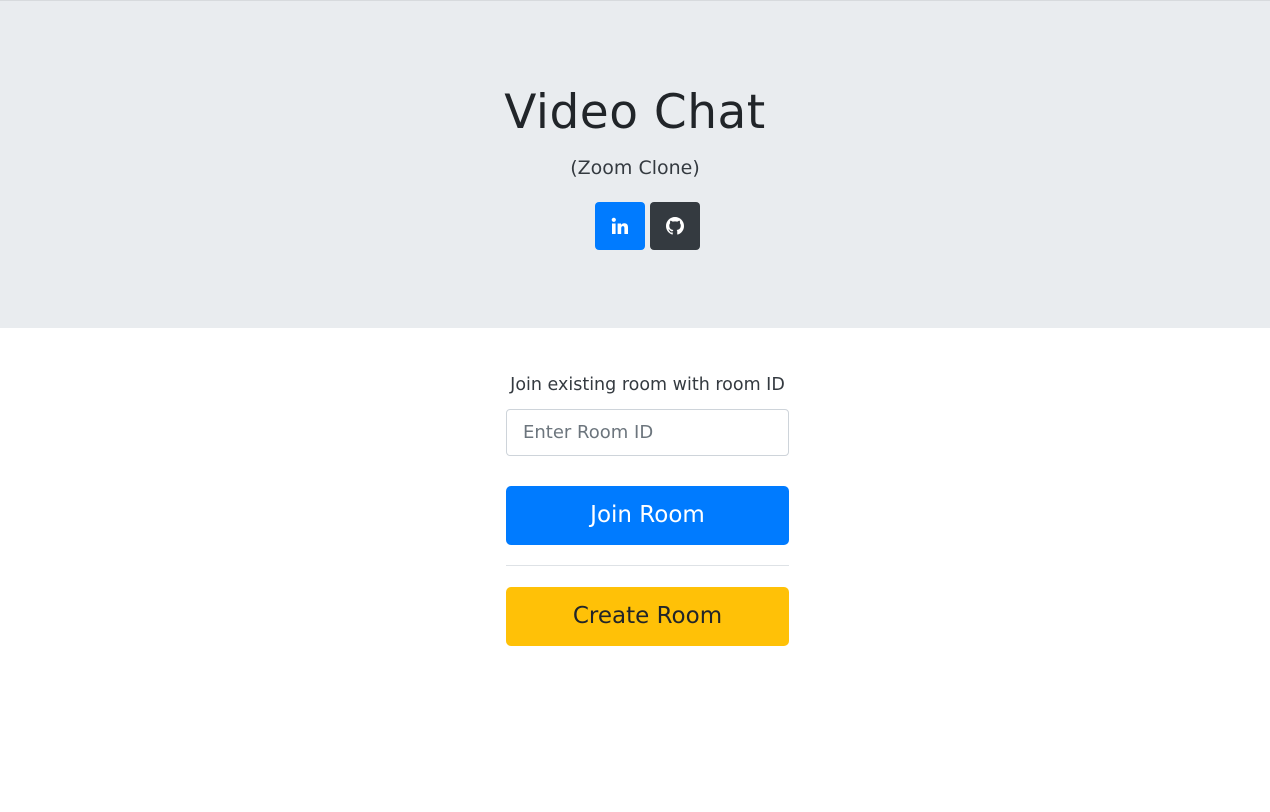 The image size is (1270, 812). I want to click on linkedin-icon, so click(619, 225).